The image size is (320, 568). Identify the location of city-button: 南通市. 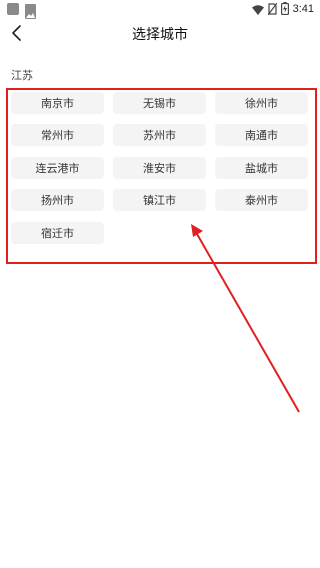
(261, 135).